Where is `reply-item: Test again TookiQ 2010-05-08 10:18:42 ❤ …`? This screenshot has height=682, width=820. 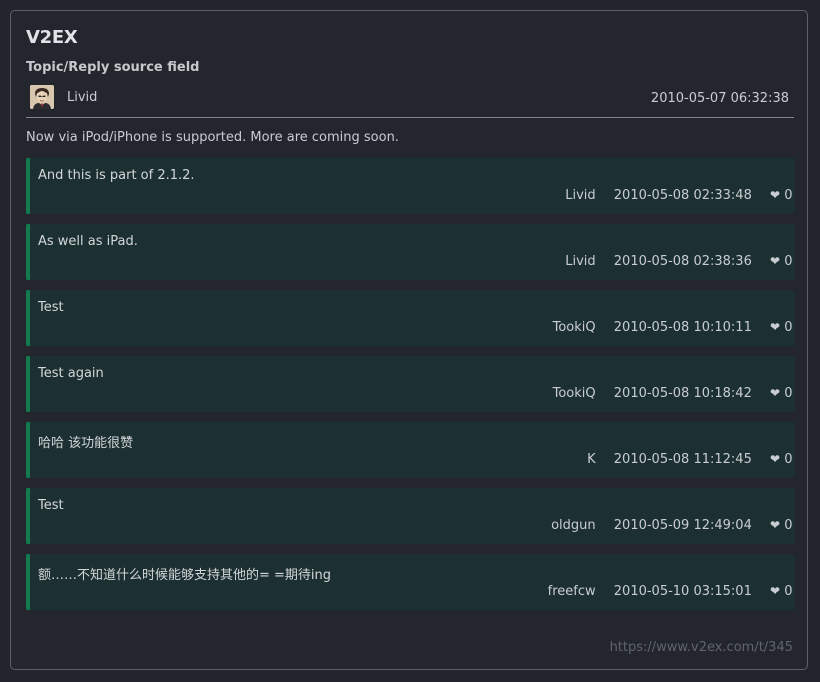
reply-item: Test again TookiQ 2010-05-08 10:18:42 ❤ … is located at coordinates (410, 384).